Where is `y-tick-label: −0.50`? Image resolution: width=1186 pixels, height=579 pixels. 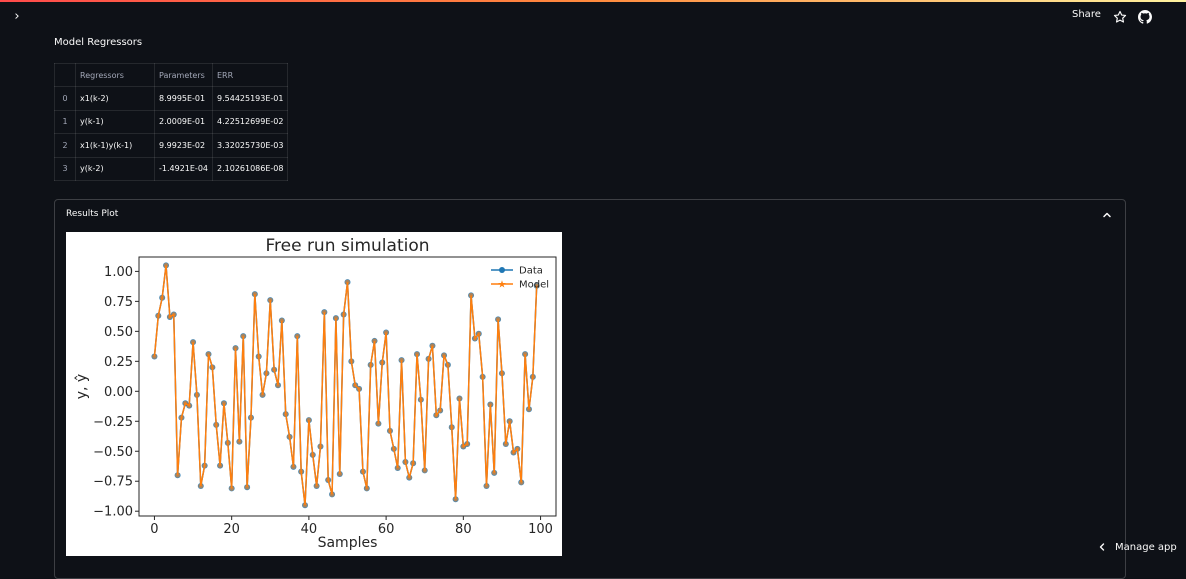
y-tick-label: −0.50 is located at coordinates (113, 452).